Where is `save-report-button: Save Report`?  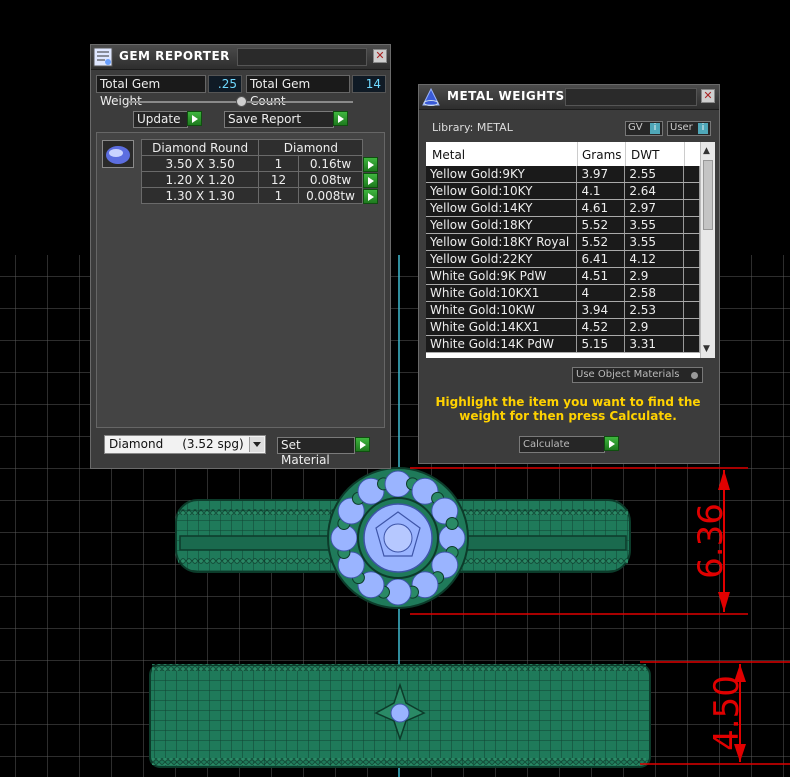
save-report-button: Save Report is located at coordinates (279, 119).